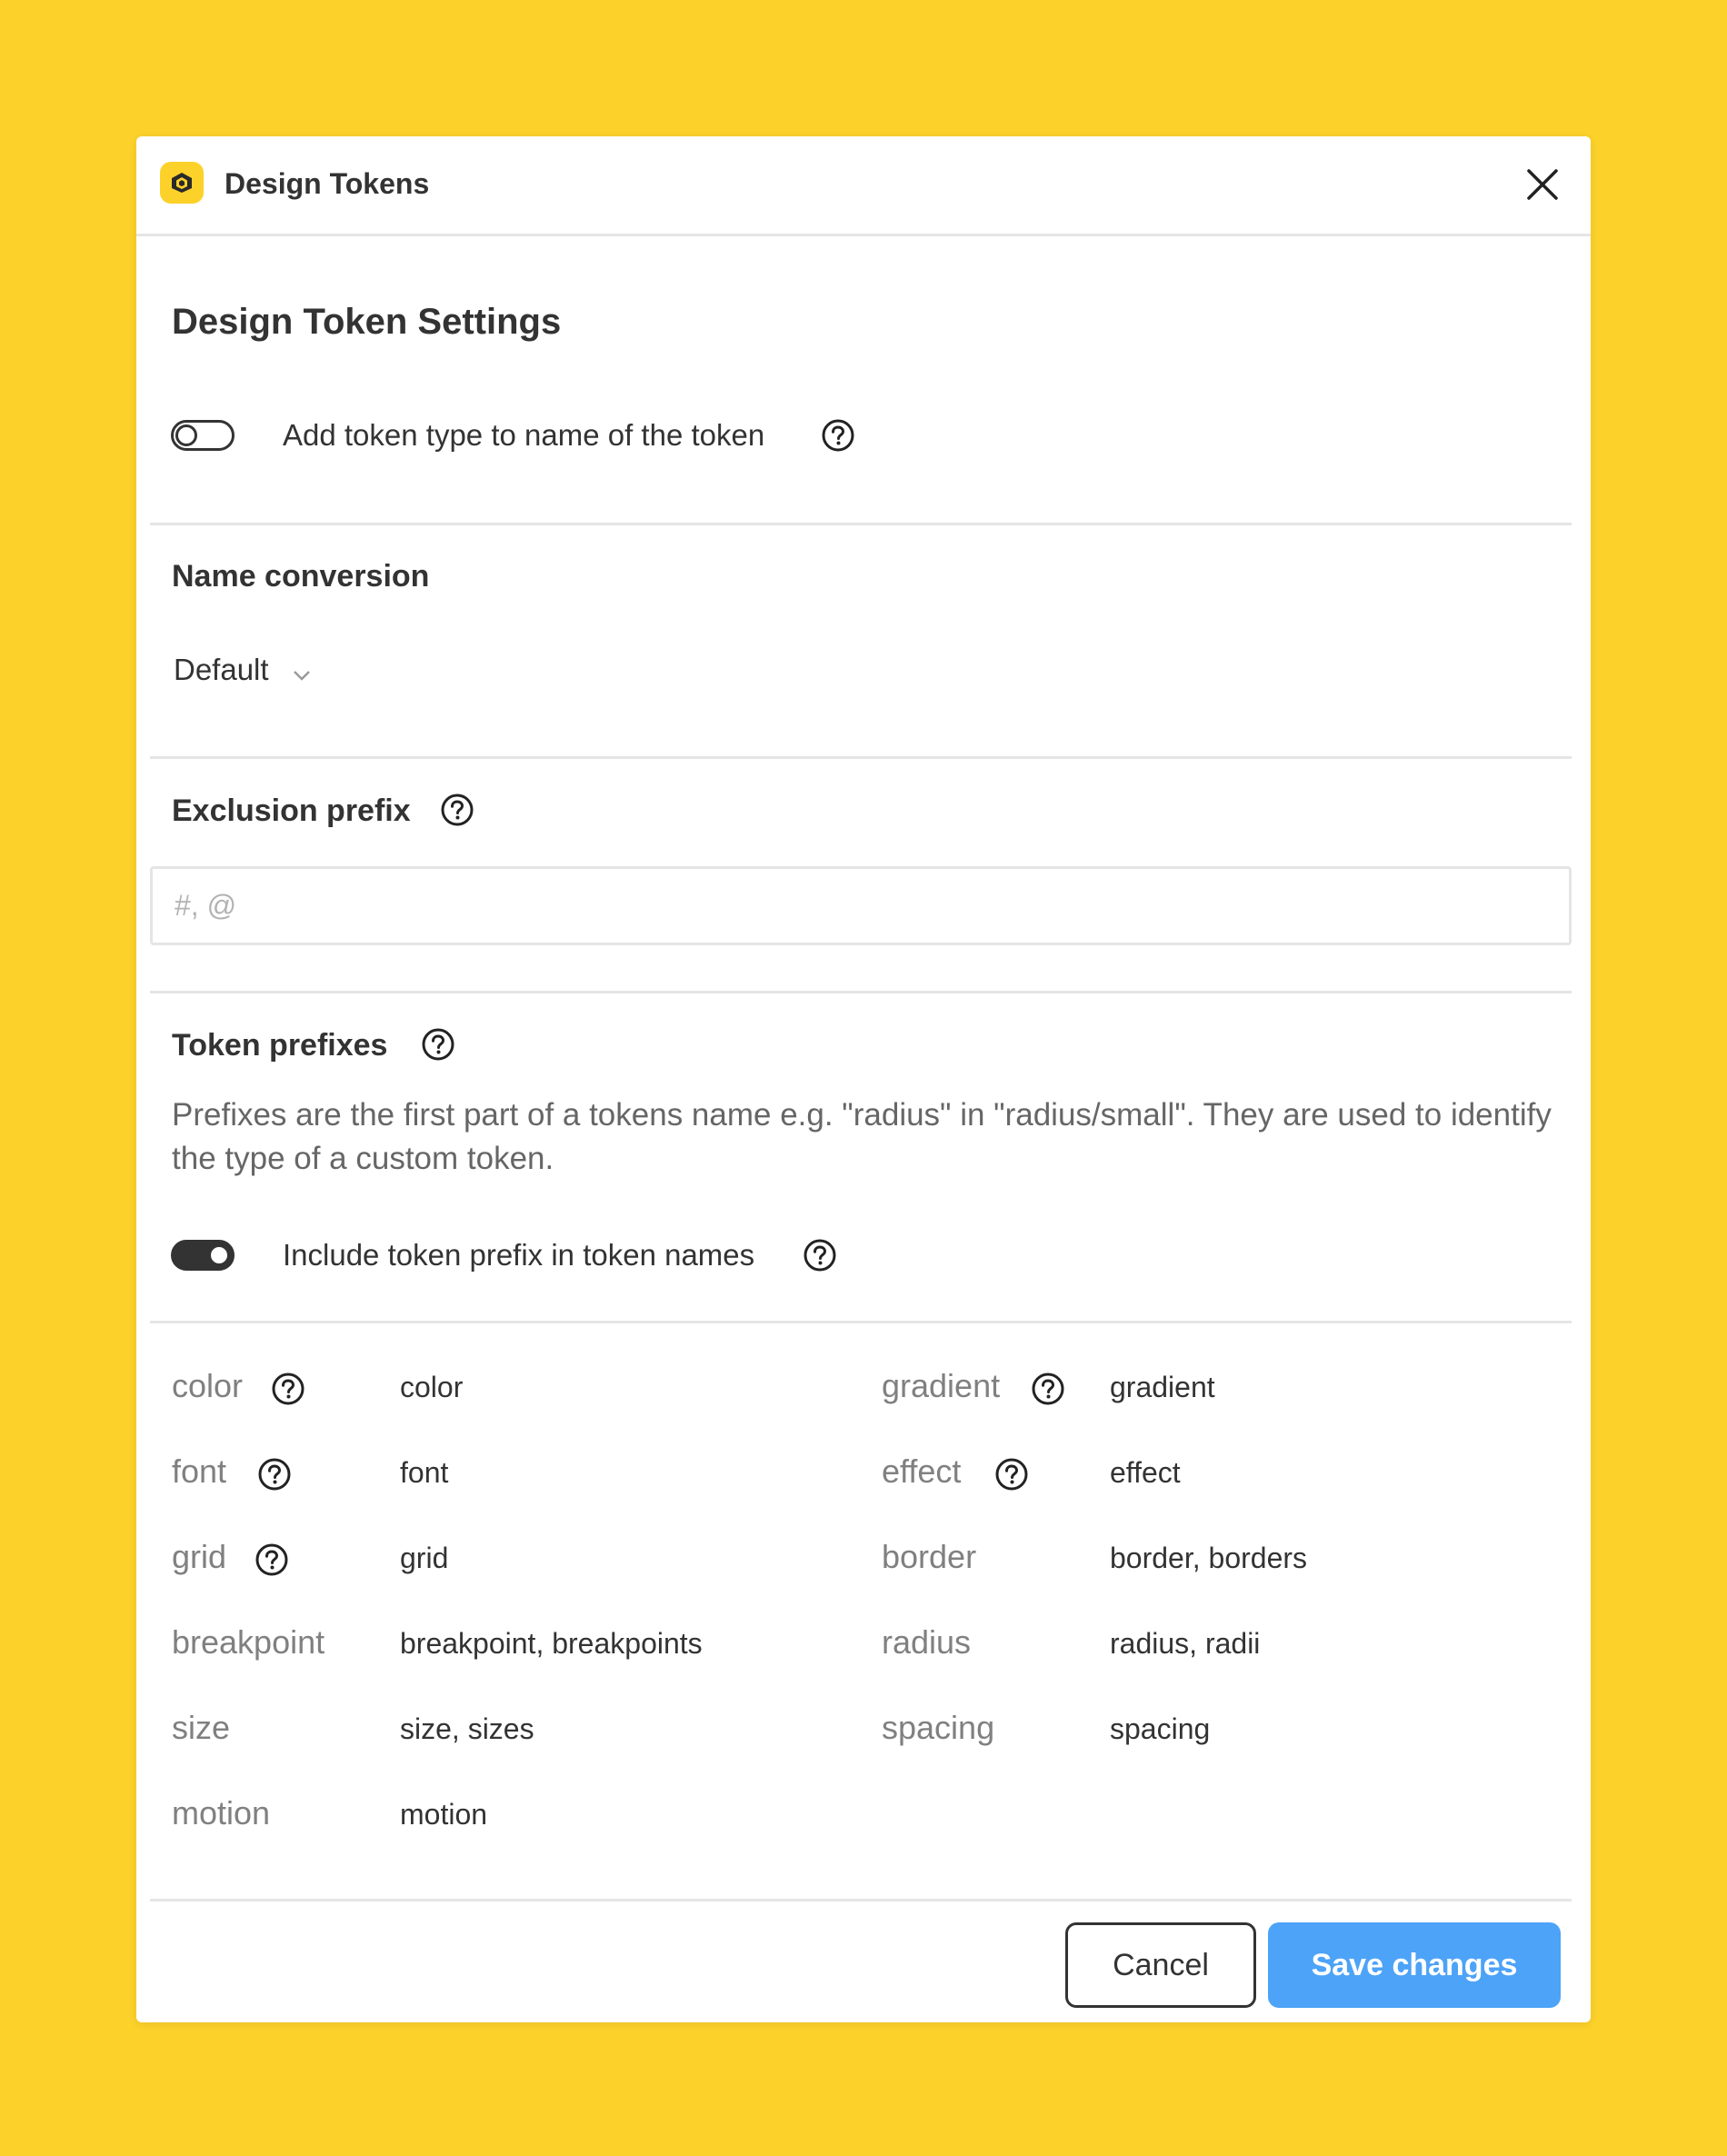 The image size is (1727, 2156). What do you see at coordinates (367, 322) in the screenshot?
I see `settings-heading: Design Token Settings` at bounding box center [367, 322].